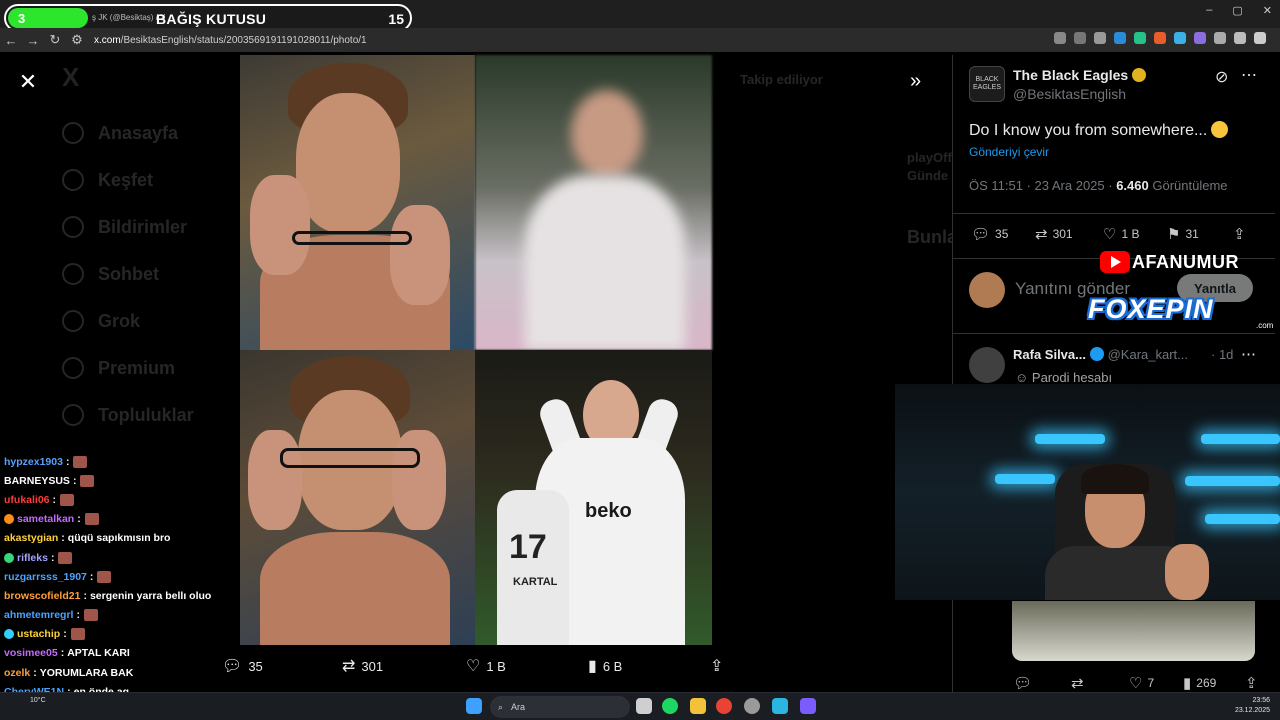 This screenshot has height=720, width=1280. What do you see at coordinates (1199, 683) in the screenshot?
I see `views-button: ▮ 269` at bounding box center [1199, 683].